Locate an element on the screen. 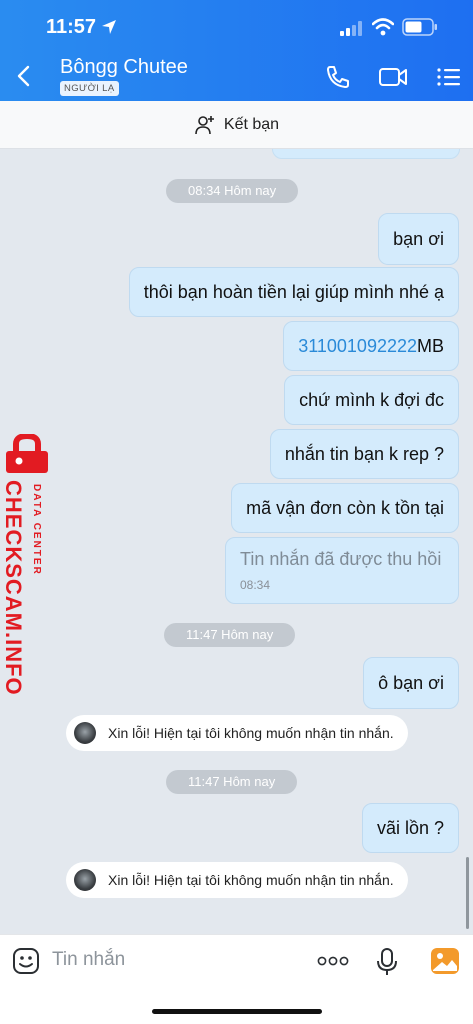 Image resolution: width=473 pixels, height=1024 pixels. status-time: 11:57 is located at coordinates (71, 27).